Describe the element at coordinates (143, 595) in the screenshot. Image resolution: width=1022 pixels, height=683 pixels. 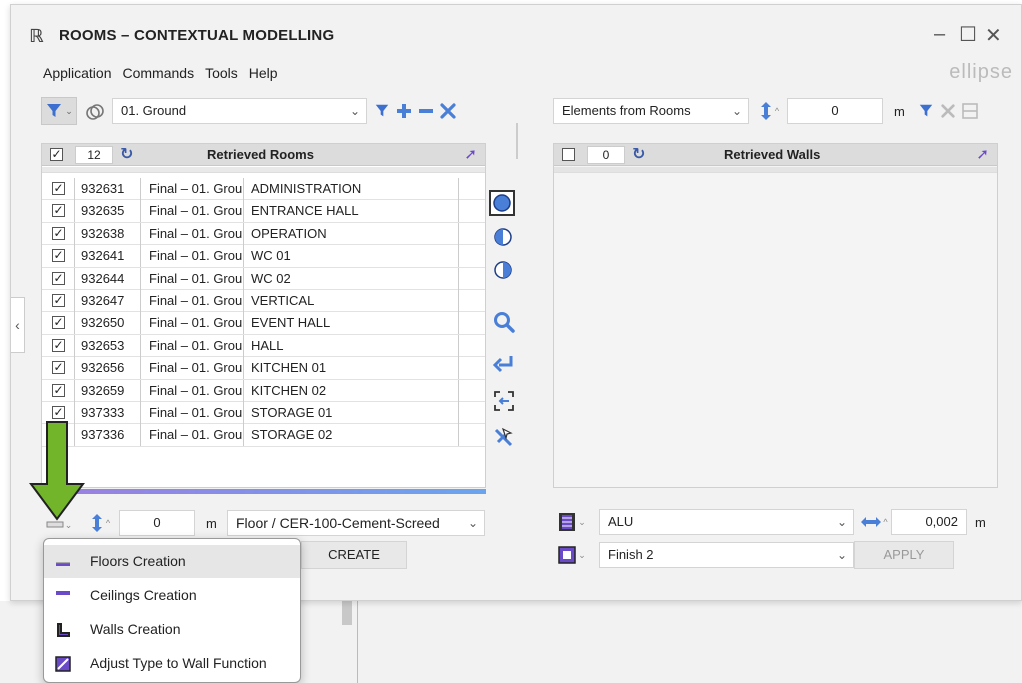
I see `menu-item-label: Ceilings Creation` at that location.